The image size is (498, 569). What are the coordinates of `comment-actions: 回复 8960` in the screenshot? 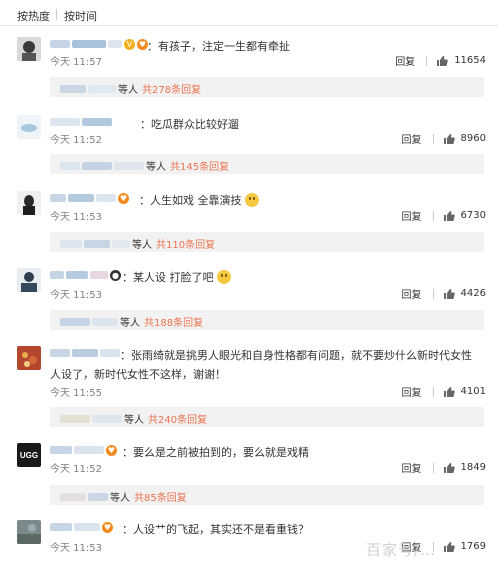 It's located at (444, 138).